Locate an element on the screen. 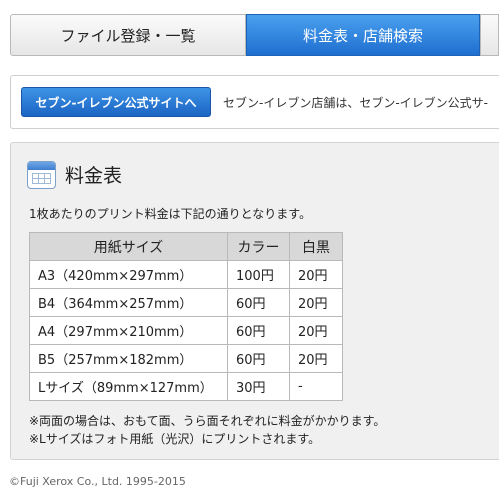  panel-description: 1枚あたりのプリント料金は下記の通りとなります。 is located at coordinates (170, 214).